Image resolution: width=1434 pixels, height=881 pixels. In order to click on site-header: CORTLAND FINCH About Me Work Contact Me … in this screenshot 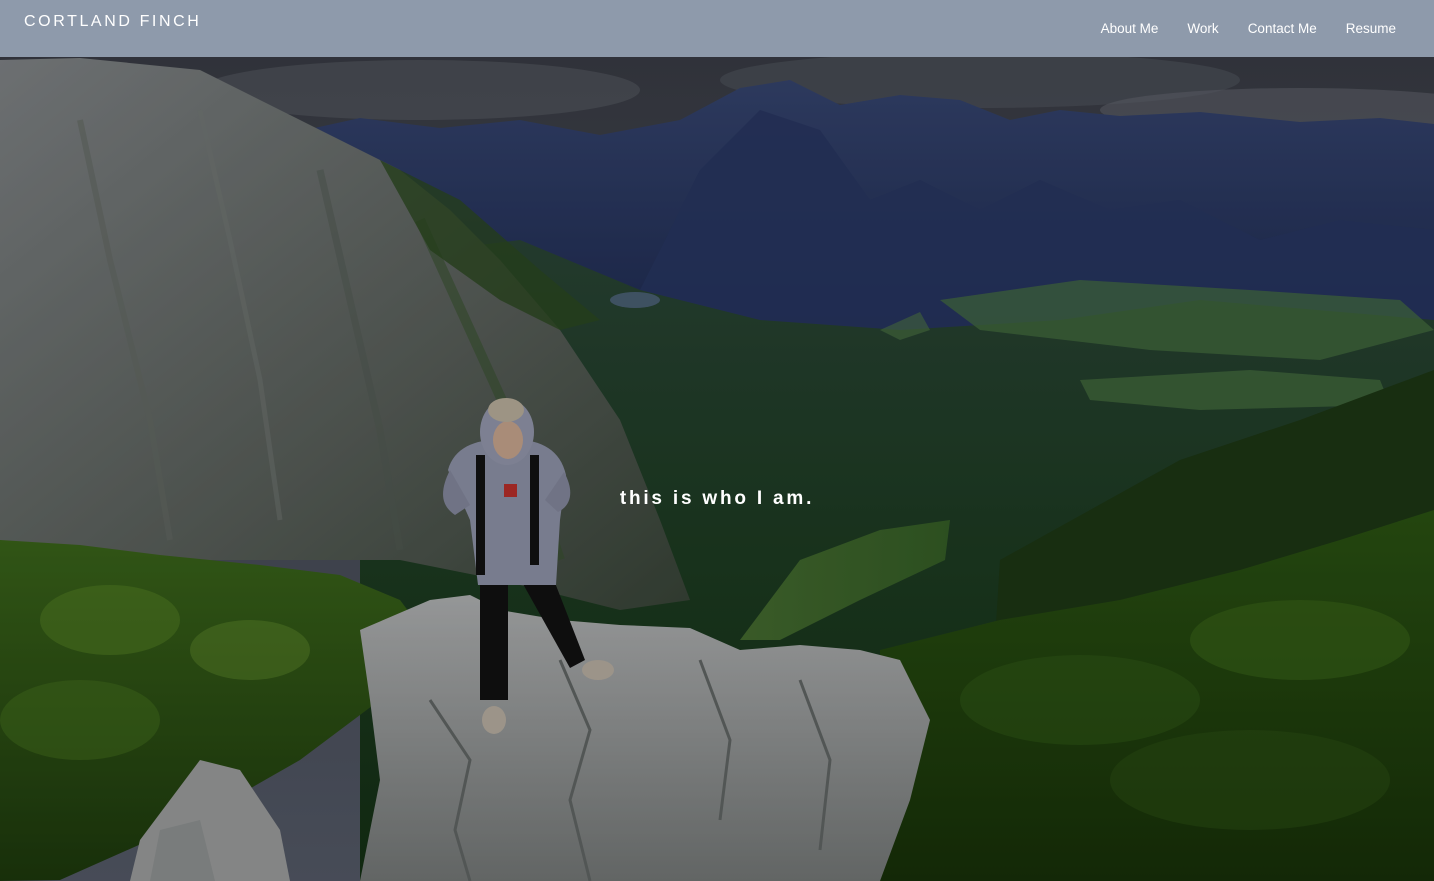, I will do `click(717, 28)`.